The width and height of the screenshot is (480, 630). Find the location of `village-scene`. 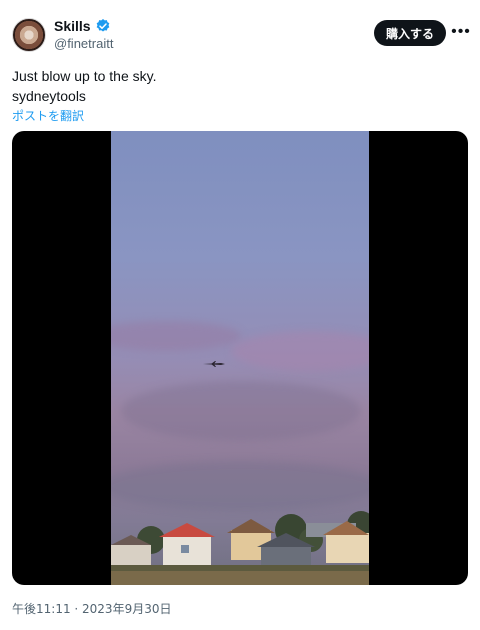

village-scene is located at coordinates (240, 548).